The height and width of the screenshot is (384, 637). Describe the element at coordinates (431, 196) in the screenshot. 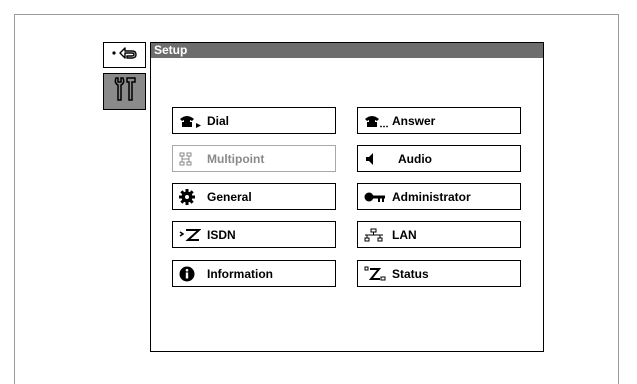

I see `administrator-label: Administrator` at that location.